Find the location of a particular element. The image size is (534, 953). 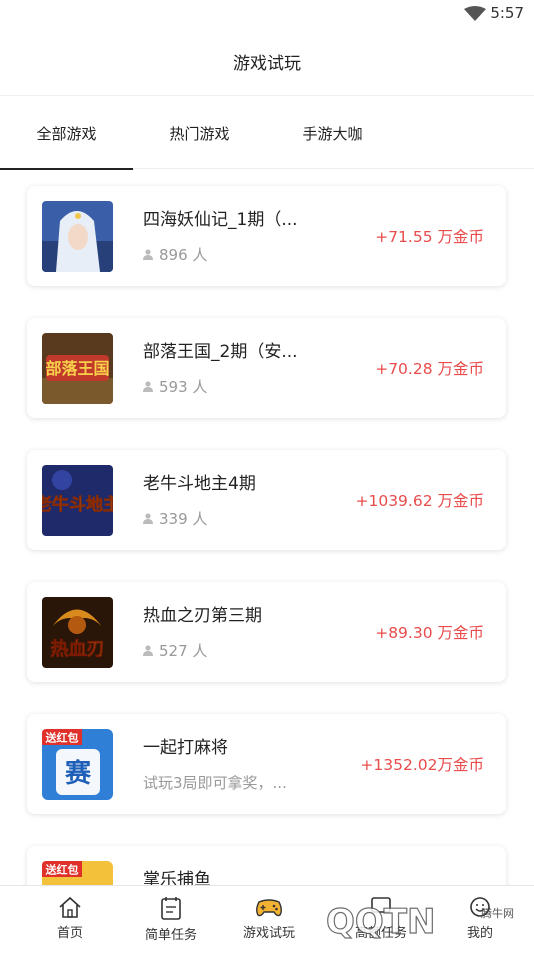

reward-amount: +1039.62 万金币 is located at coordinates (419, 501).